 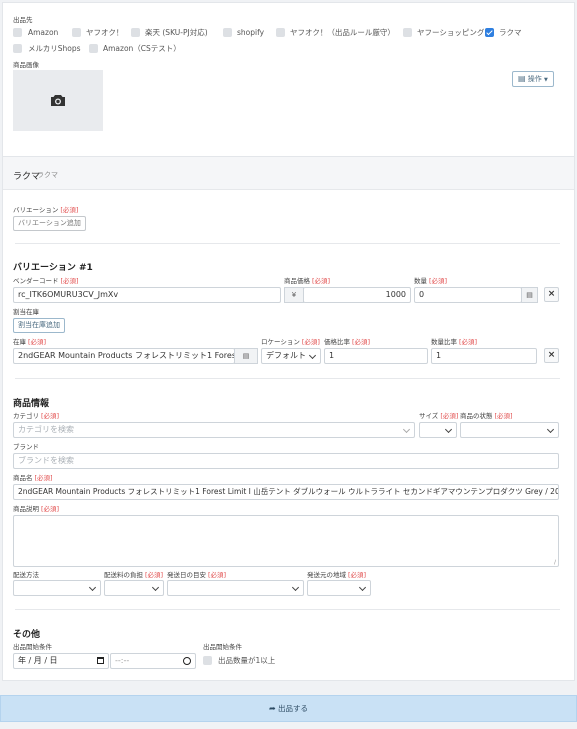 What do you see at coordinates (347, 342) in the screenshot?
I see `price-ratio-label: 価格比率 [必須]` at bounding box center [347, 342].